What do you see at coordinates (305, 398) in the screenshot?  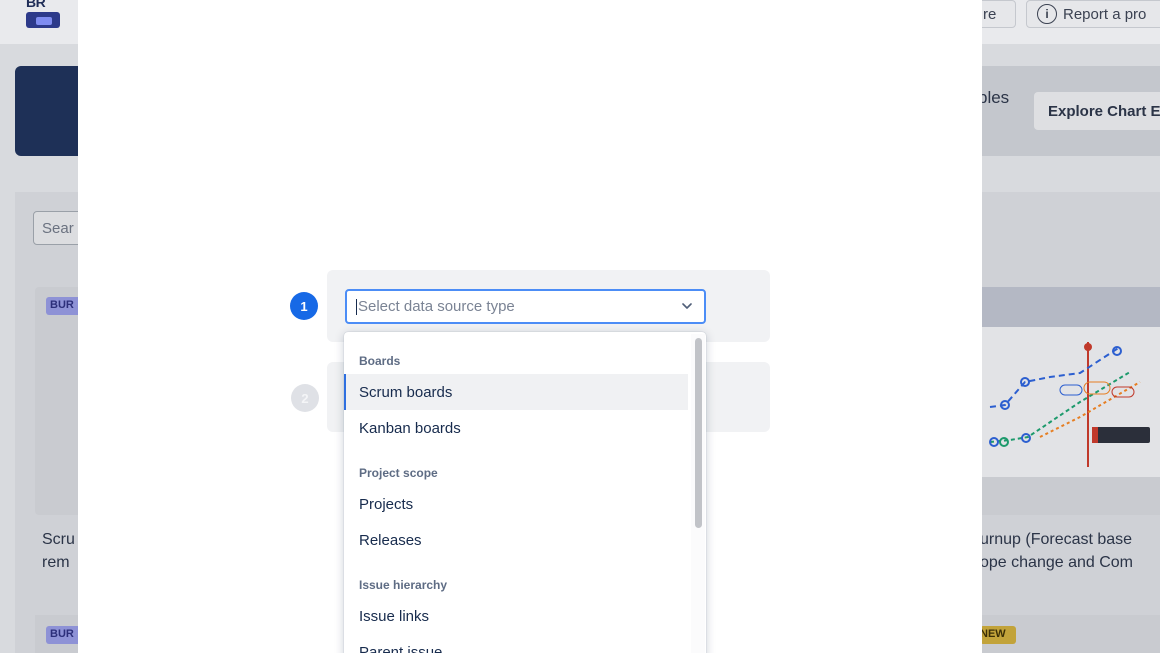 I see `step-2-indicator: 2` at bounding box center [305, 398].